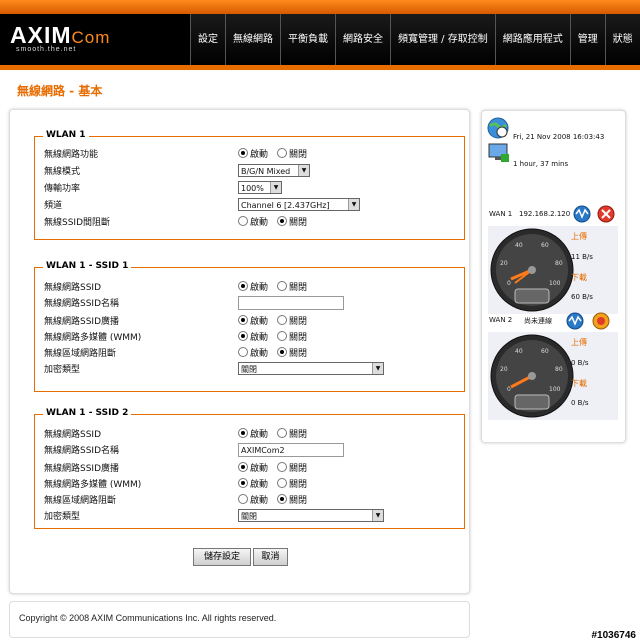 Image resolution: width=640 pixels, height=643 pixels. What do you see at coordinates (80, 354) in the screenshot?
I see `ssid1-isolation-label: 無線區域網路阻斷` at bounding box center [80, 354].